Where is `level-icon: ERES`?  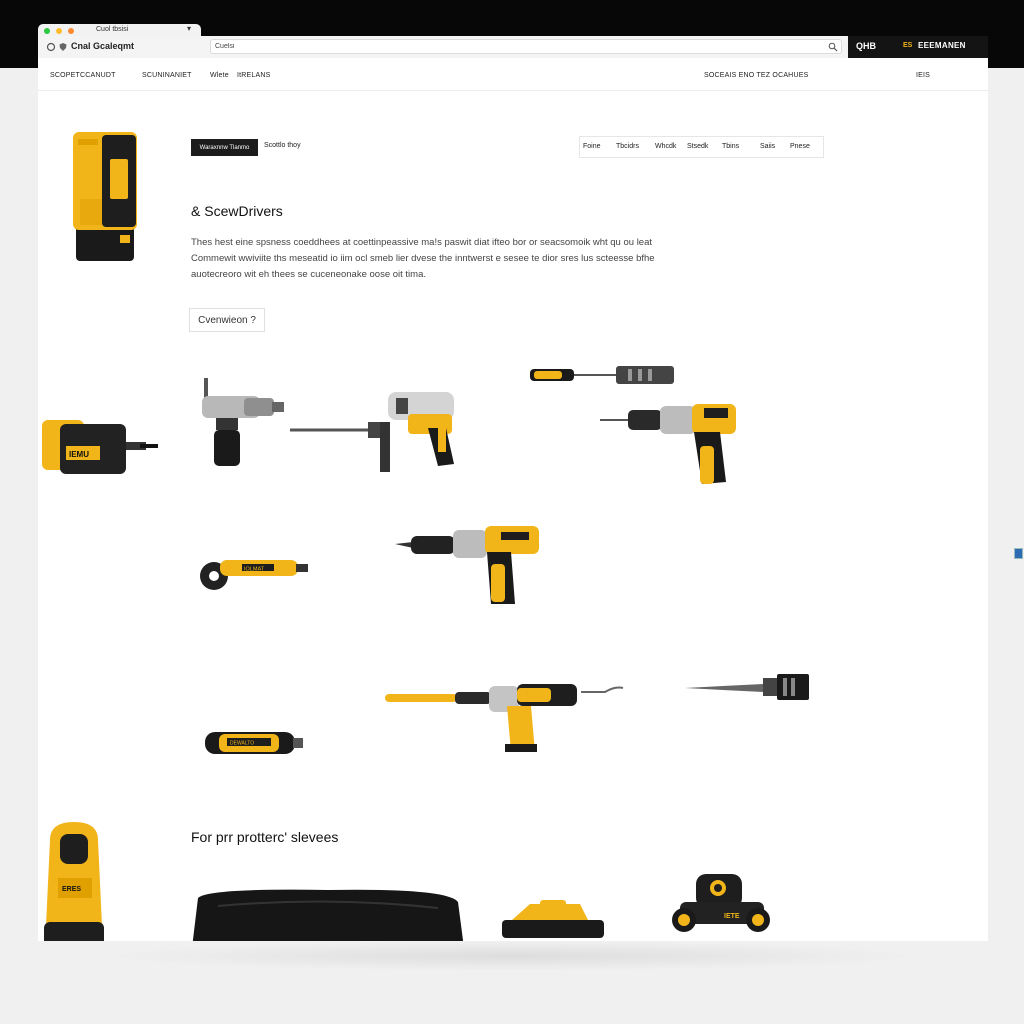 level-icon: ERES is located at coordinates (74, 880).